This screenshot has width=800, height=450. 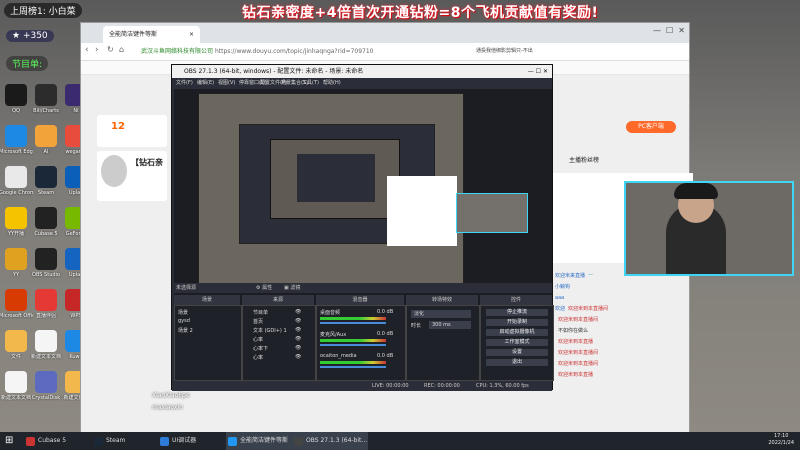 I want to click on edge-icon, so click(x=16, y=136).